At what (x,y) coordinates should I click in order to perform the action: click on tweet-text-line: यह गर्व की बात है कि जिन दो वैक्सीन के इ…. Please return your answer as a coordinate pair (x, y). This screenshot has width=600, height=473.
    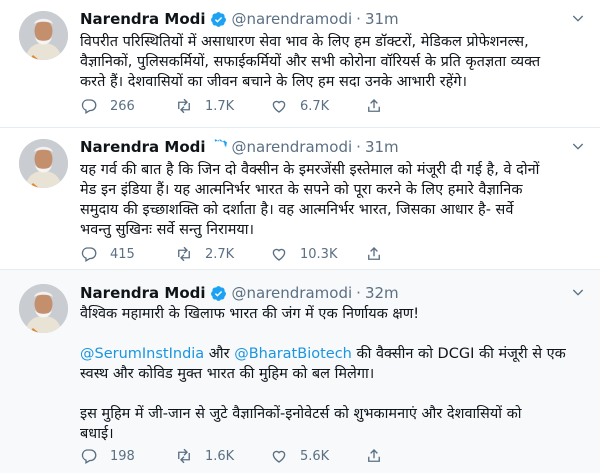
    Looking at the image, I should click on (310, 170).